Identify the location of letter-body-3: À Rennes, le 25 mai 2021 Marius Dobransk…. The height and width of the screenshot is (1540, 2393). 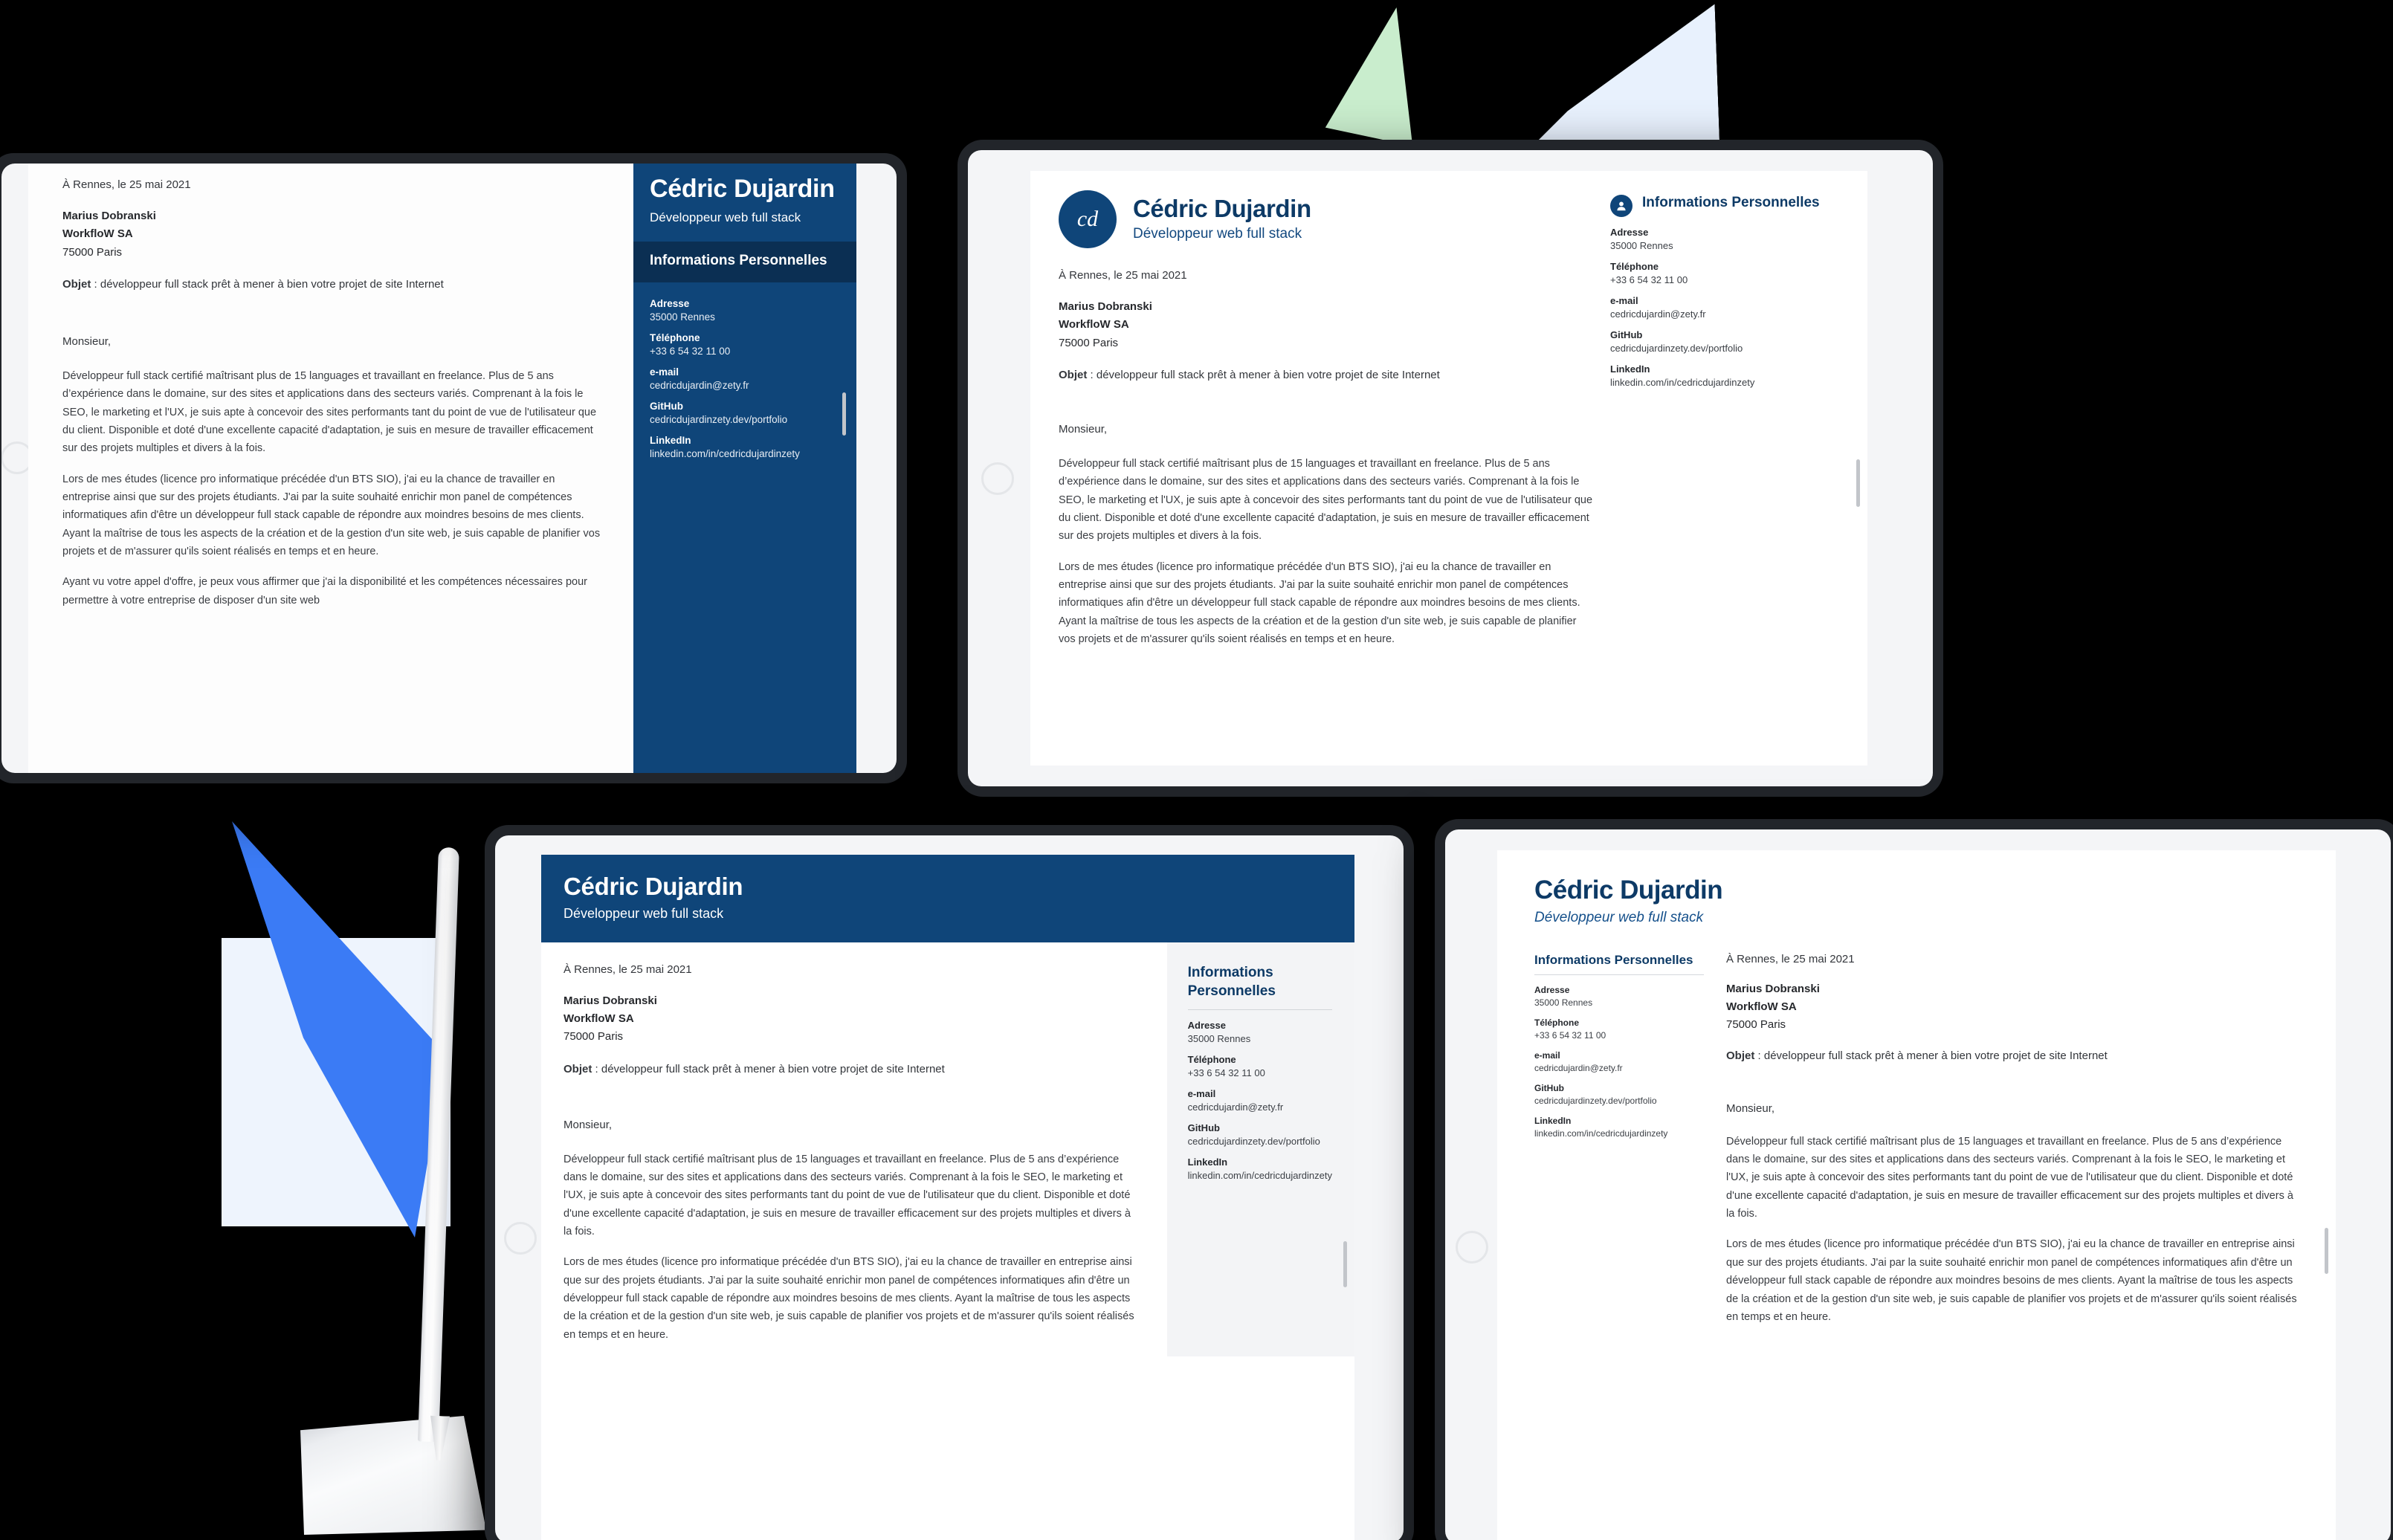
(854, 1149).